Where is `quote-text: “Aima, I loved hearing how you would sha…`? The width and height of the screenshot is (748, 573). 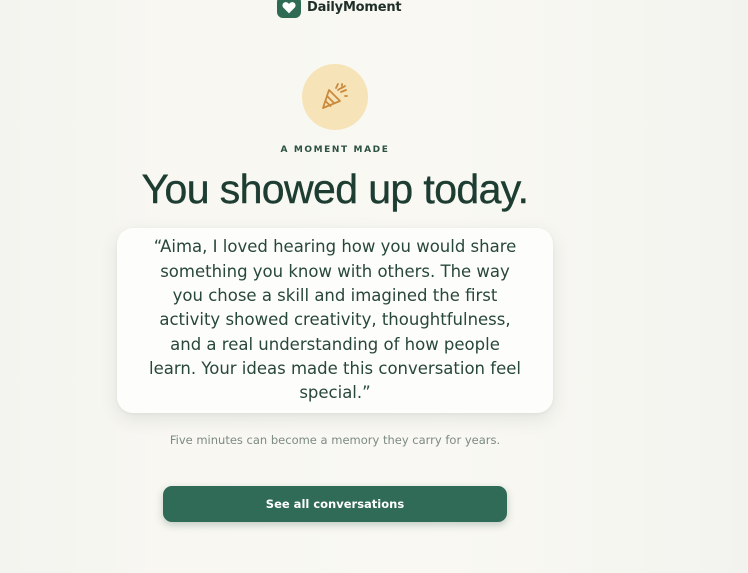
quote-text: “Aima, I loved hearing how you would sha… is located at coordinates (335, 320).